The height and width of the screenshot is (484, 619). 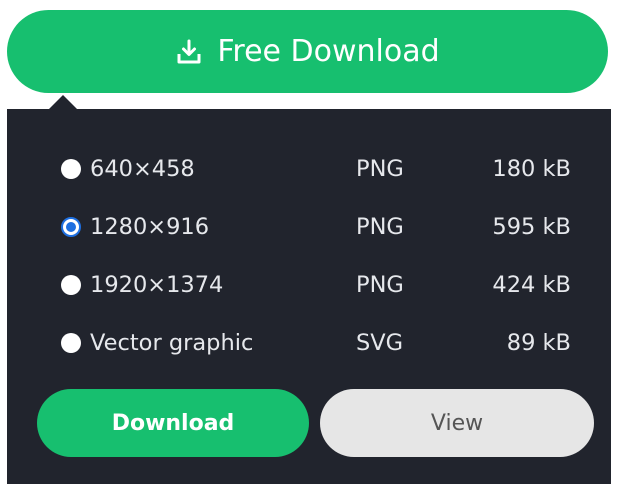 What do you see at coordinates (538, 342) in the screenshot?
I see `option-size: 89 kB` at bounding box center [538, 342].